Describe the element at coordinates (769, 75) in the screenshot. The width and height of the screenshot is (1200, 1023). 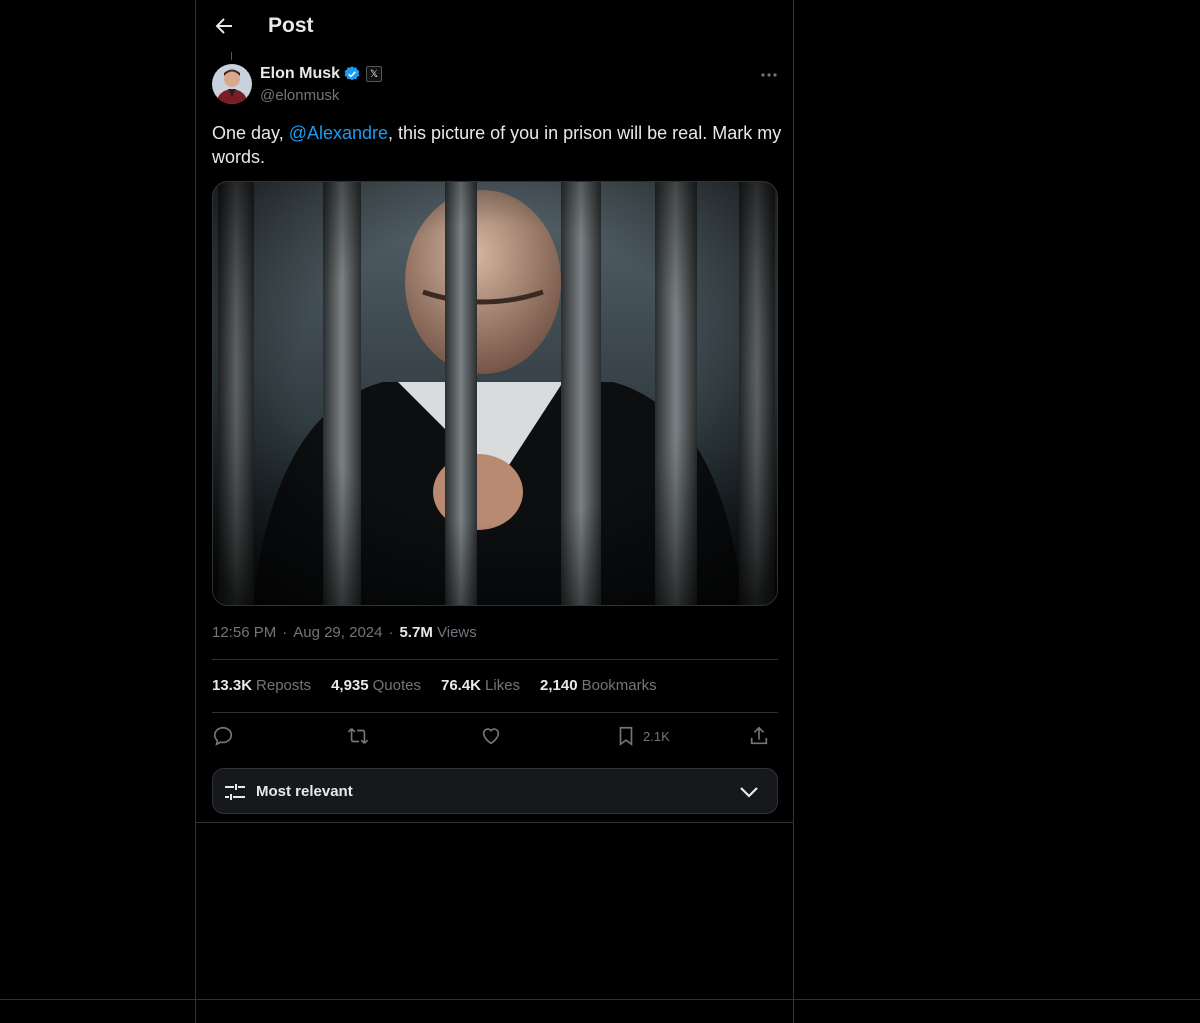
I see `more-icon` at that location.